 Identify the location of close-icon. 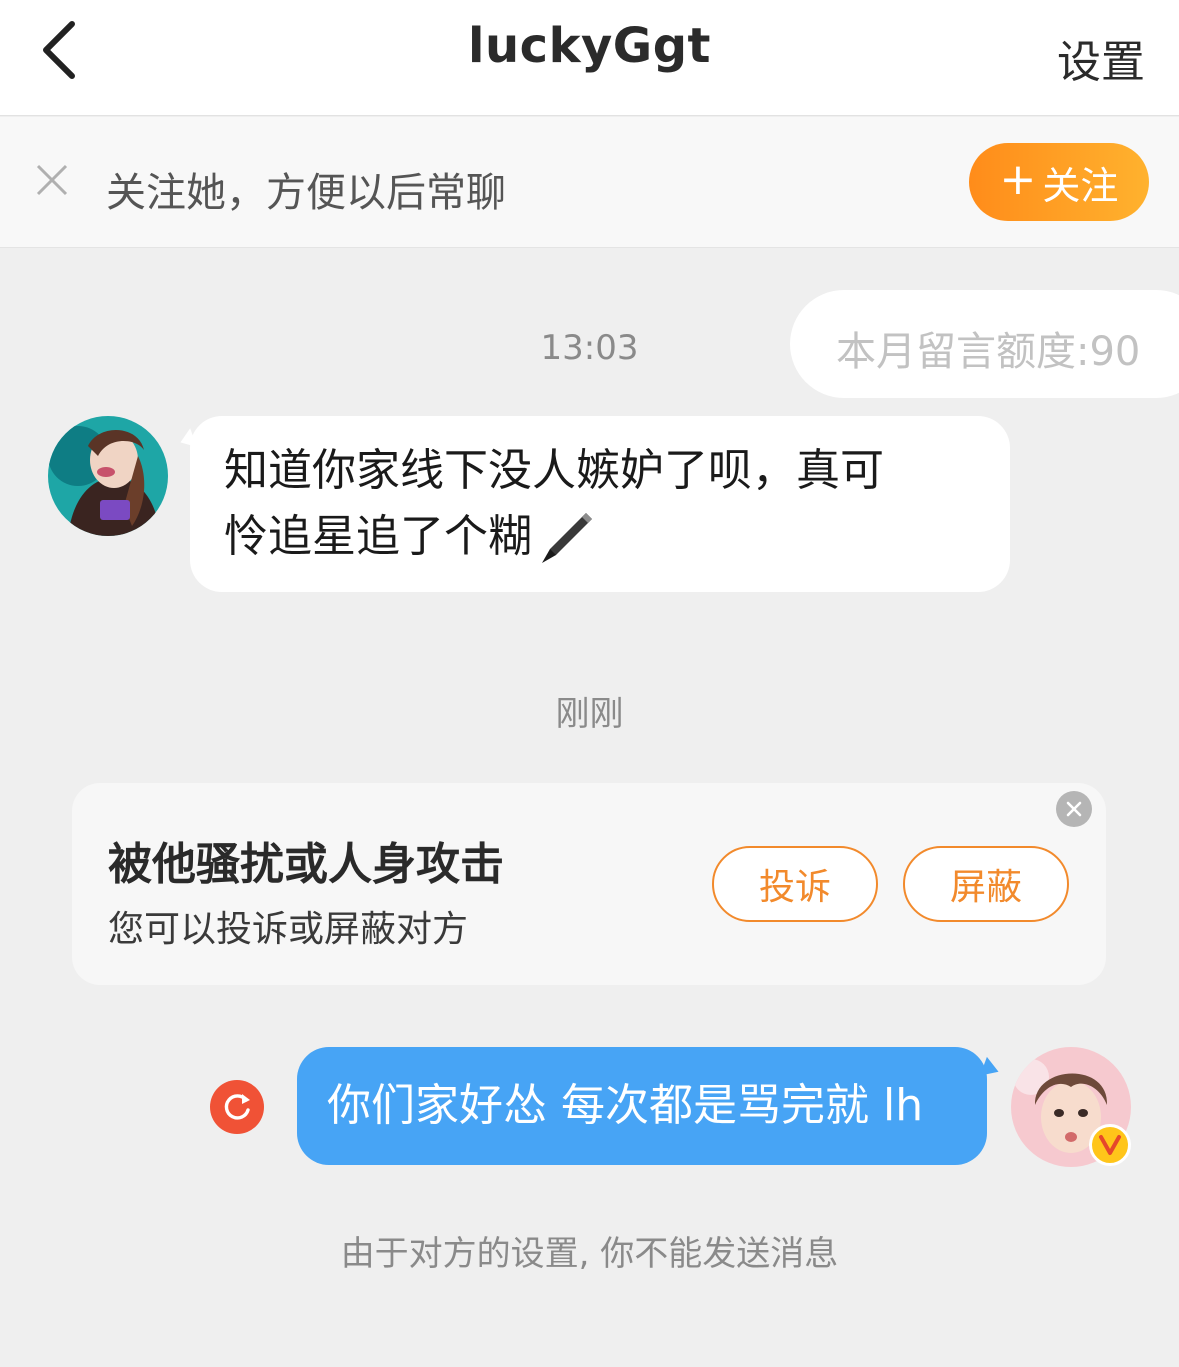
(52, 180).